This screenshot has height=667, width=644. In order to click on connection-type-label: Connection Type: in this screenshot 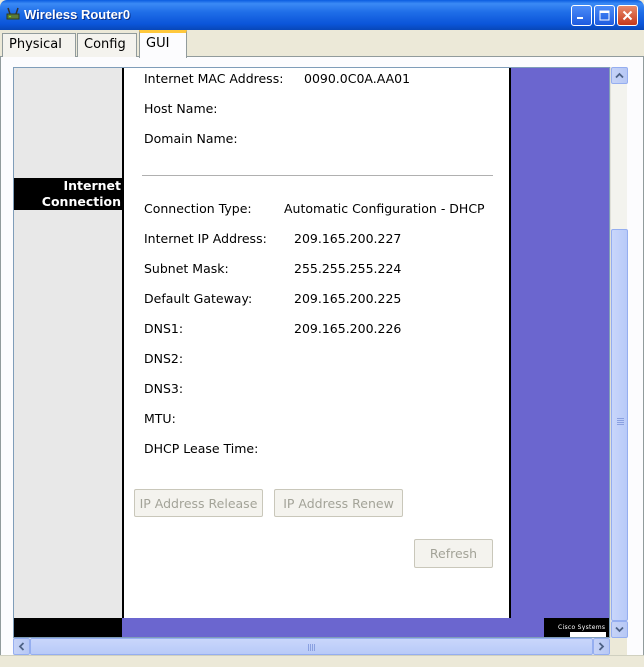, I will do `click(198, 208)`.